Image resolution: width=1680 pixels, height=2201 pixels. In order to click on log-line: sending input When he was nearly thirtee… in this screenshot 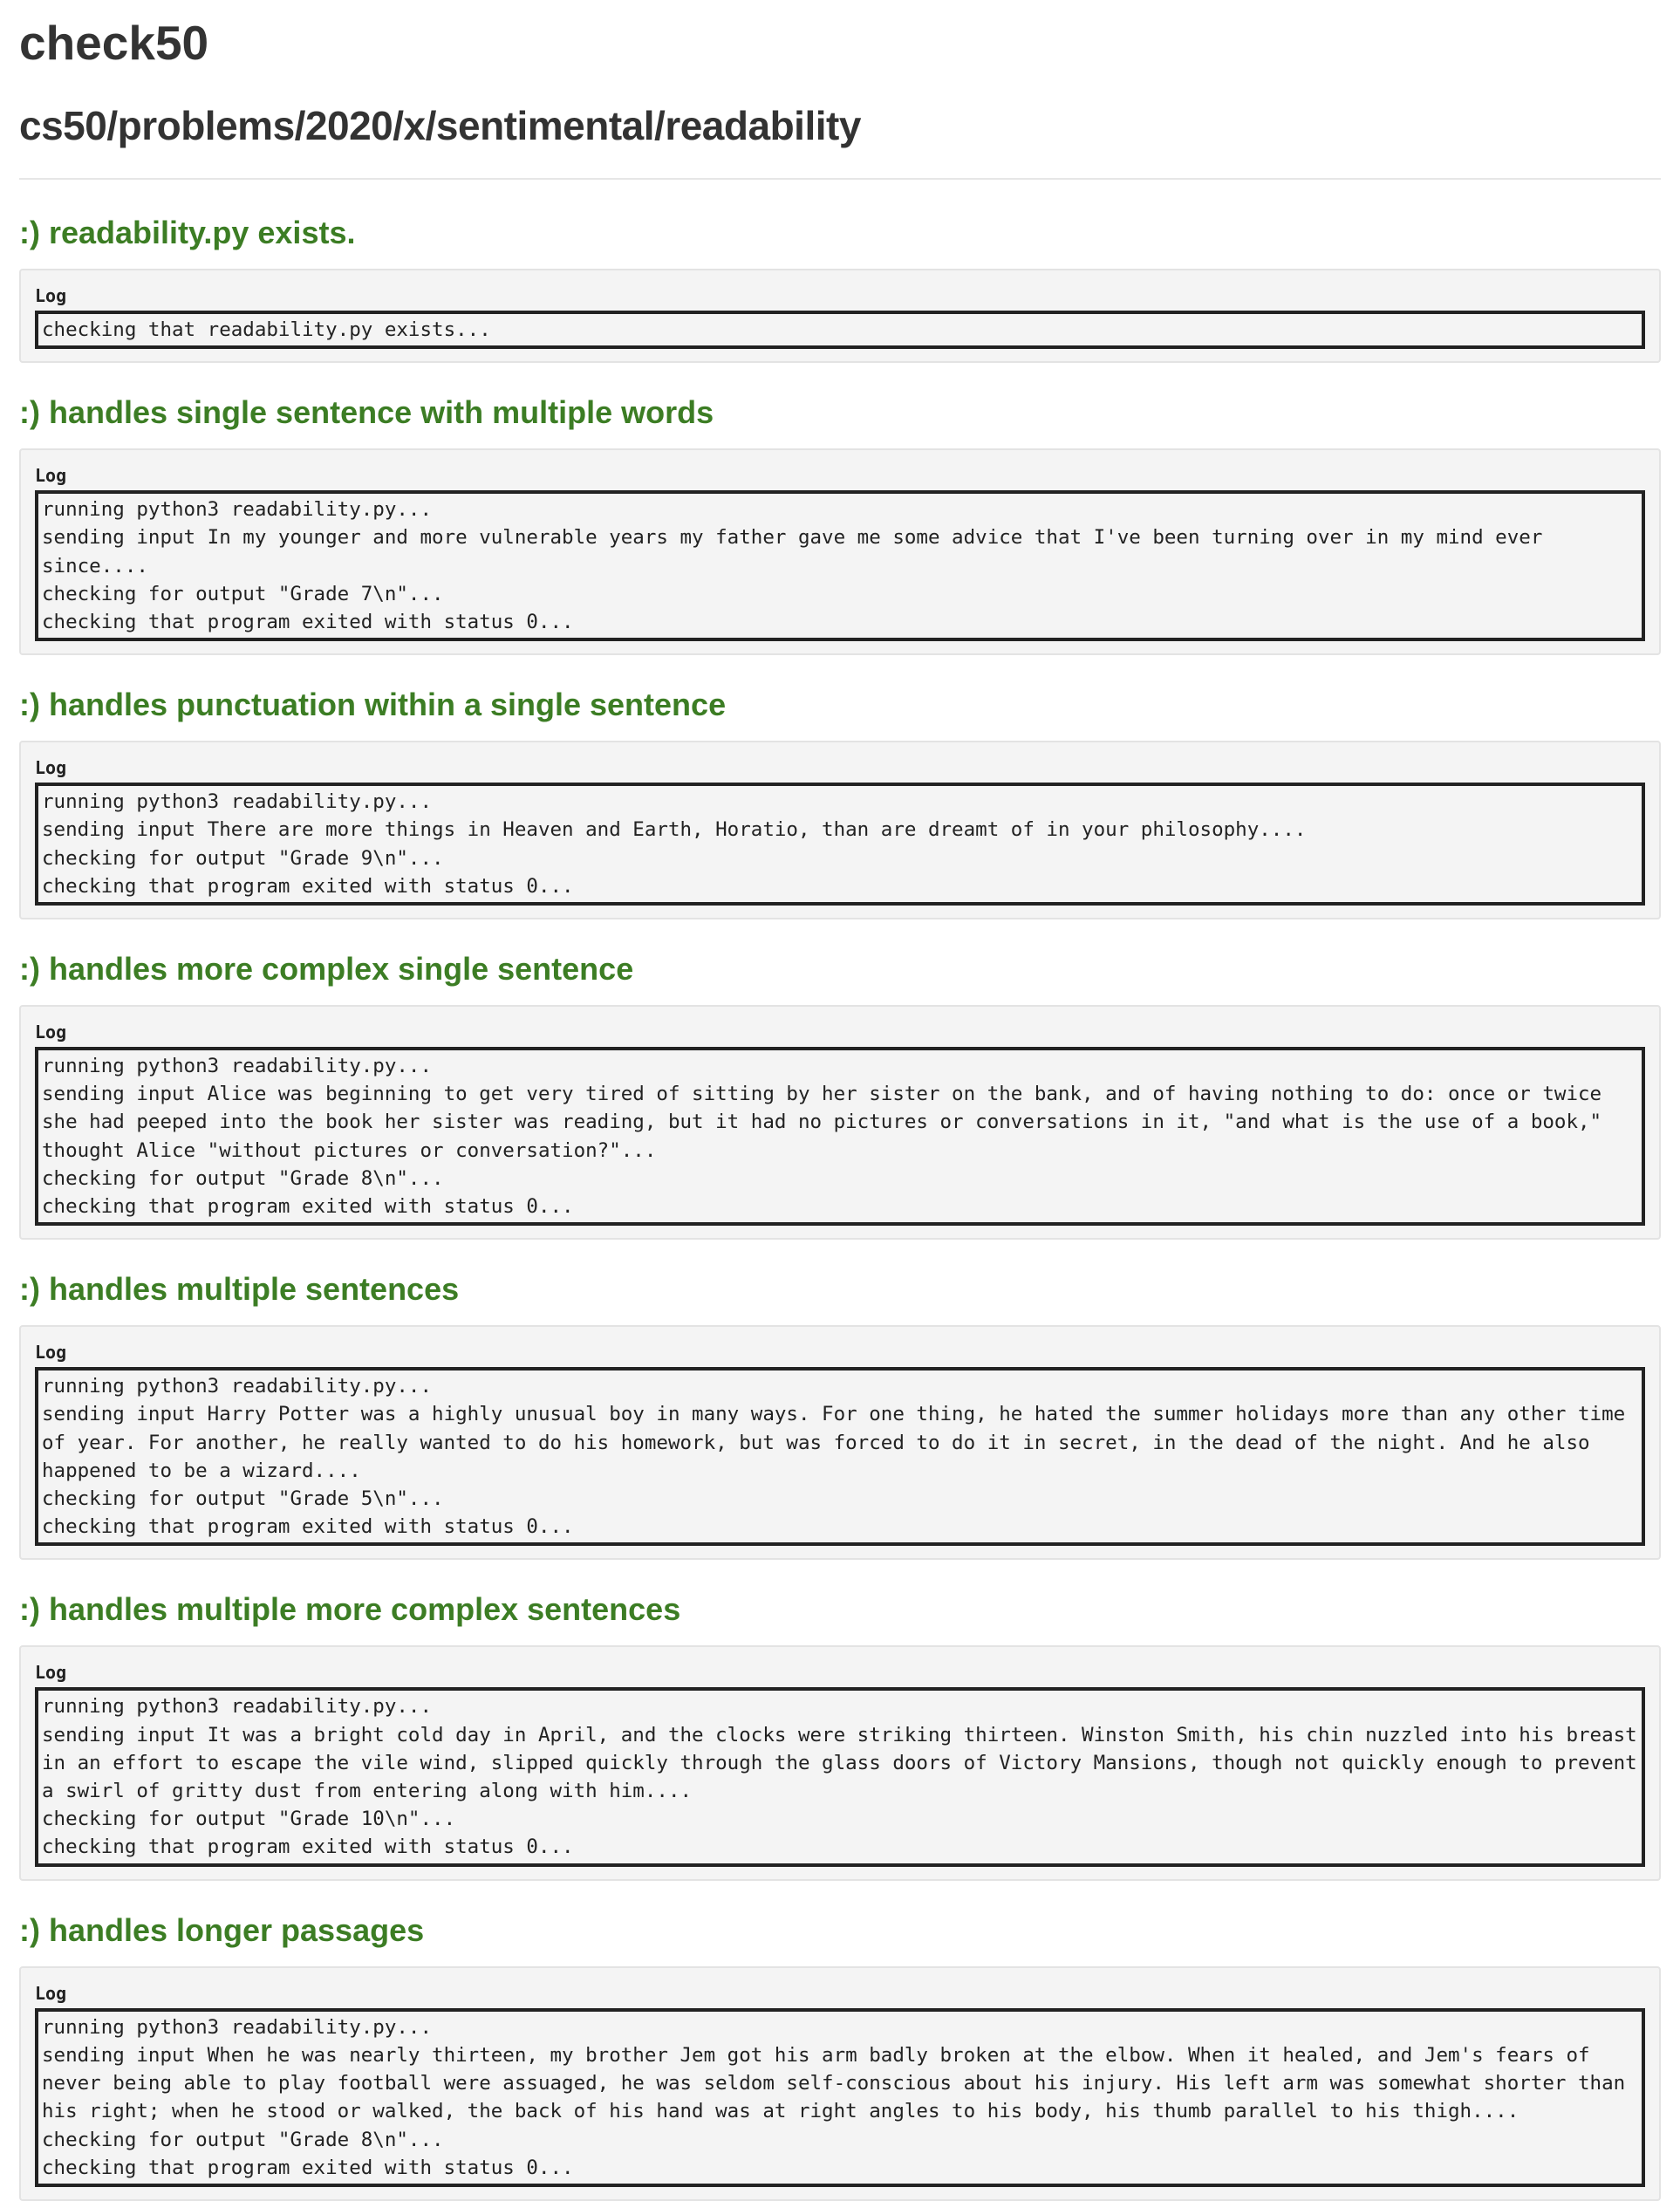, I will do `click(839, 2083)`.